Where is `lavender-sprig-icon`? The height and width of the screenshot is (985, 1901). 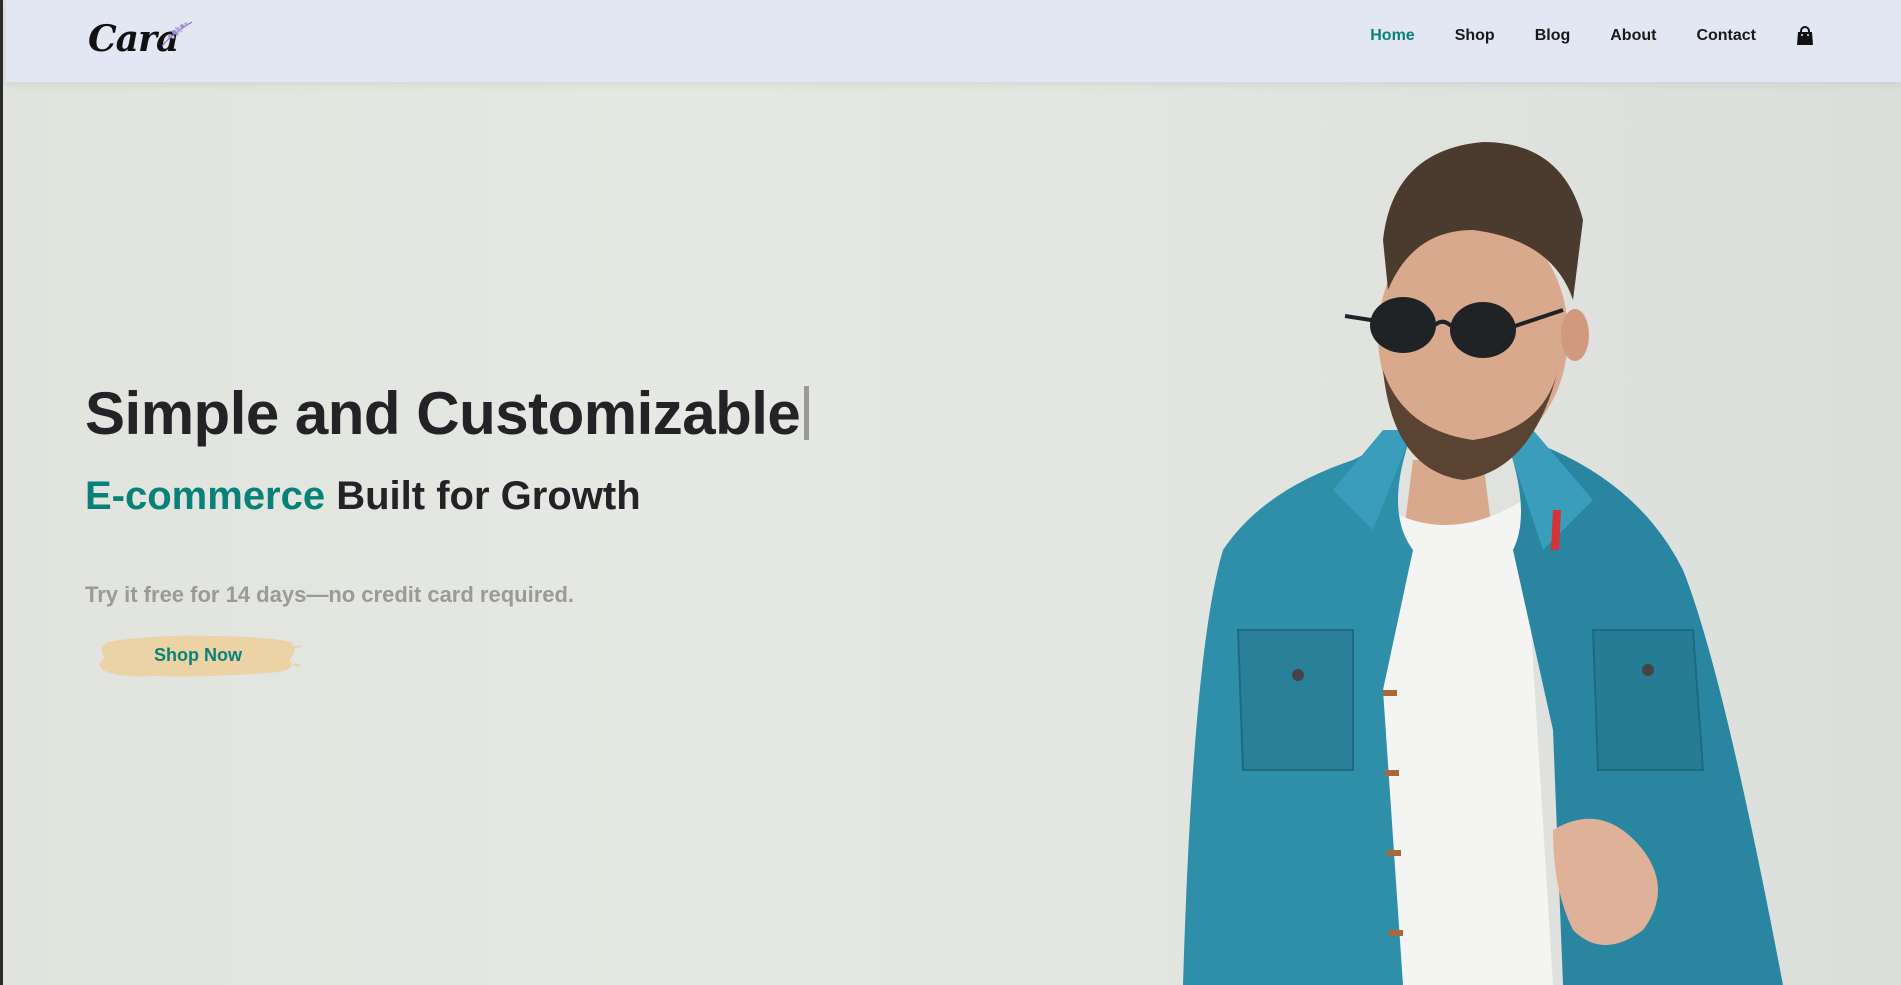 lavender-sprig-icon is located at coordinates (177, 34).